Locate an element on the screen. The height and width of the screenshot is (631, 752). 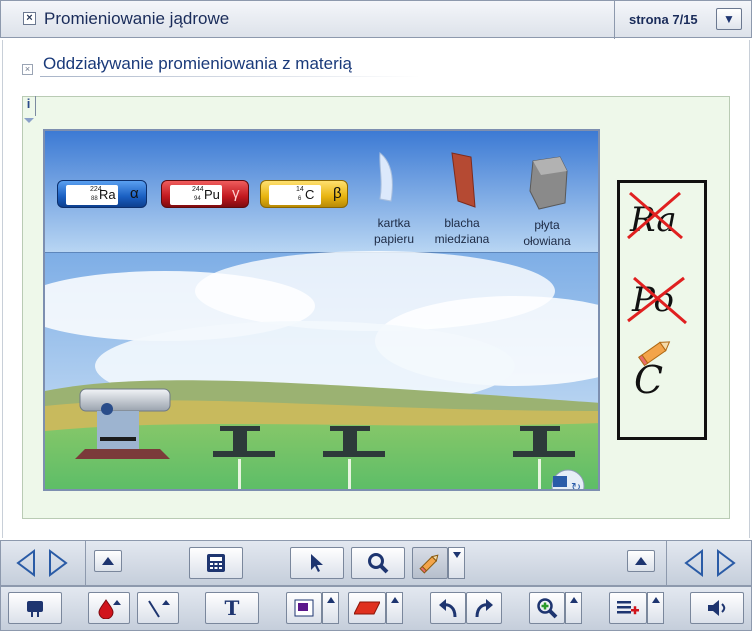
absorber-label-line: kartka is located at coordinates (394, 223).